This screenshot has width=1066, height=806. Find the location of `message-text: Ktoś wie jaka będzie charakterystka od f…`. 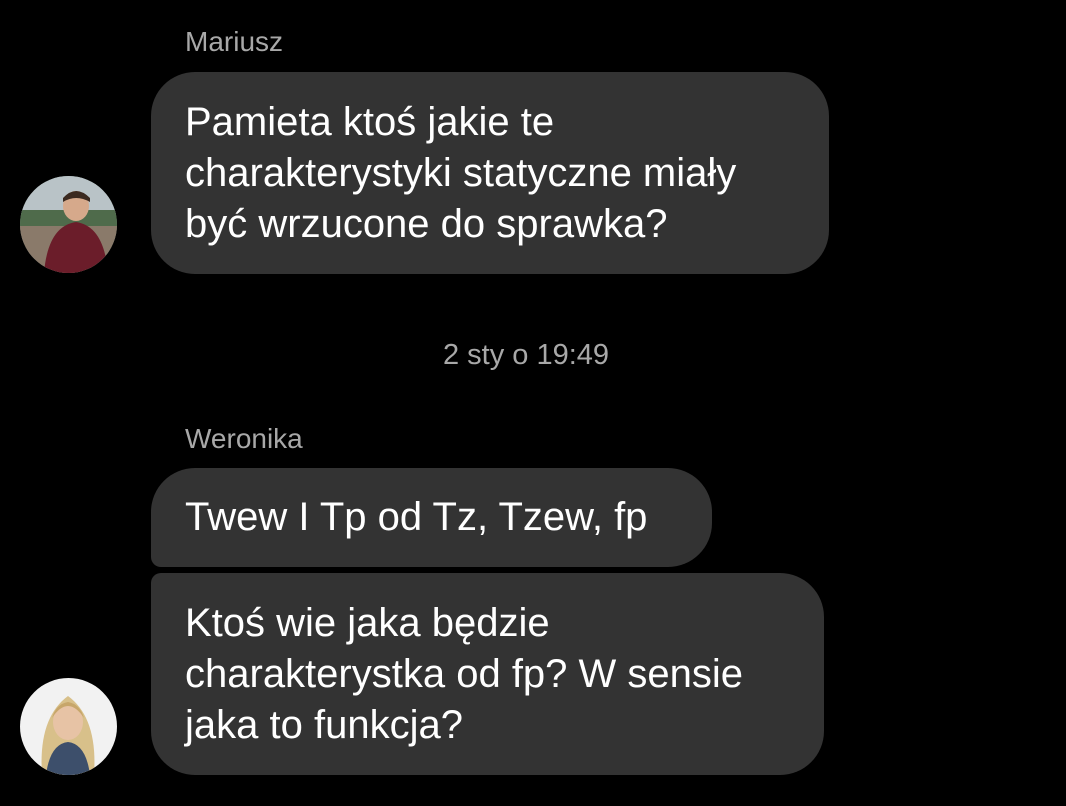

message-text: Ktoś wie jaka będzie charakterystka od f… is located at coordinates (464, 673).